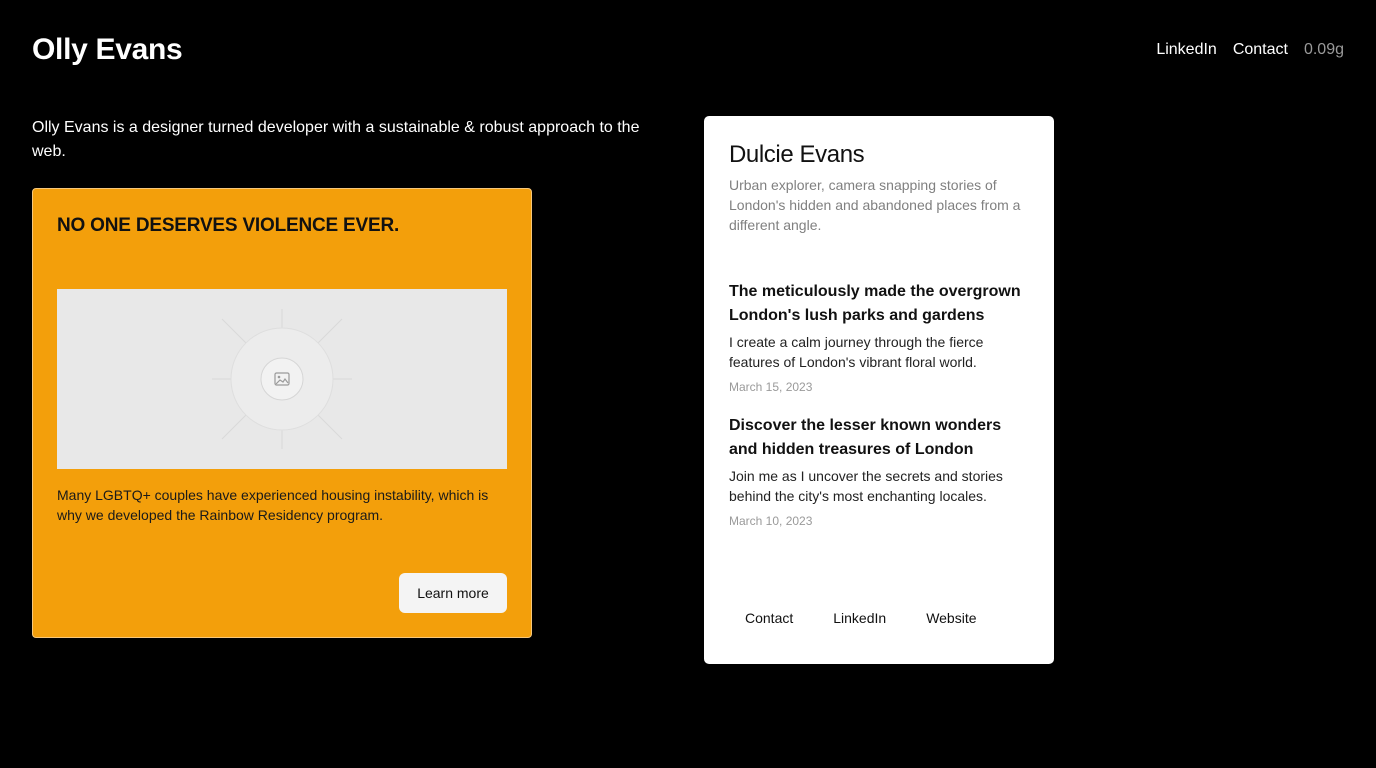 The width and height of the screenshot is (1376, 768). I want to click on promo-title: NO ONE DESERVES VIOLENCE EVER., so click(228, 225).